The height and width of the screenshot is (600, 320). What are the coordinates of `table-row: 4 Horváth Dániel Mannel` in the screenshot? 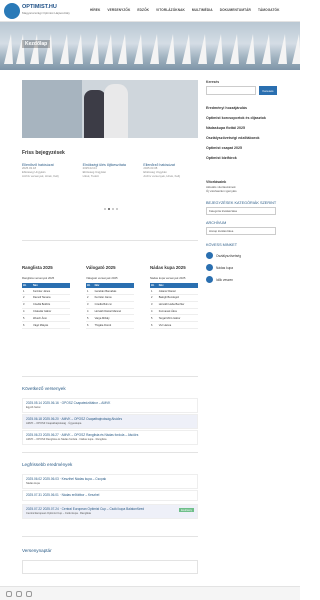 It's located at (110, 312).